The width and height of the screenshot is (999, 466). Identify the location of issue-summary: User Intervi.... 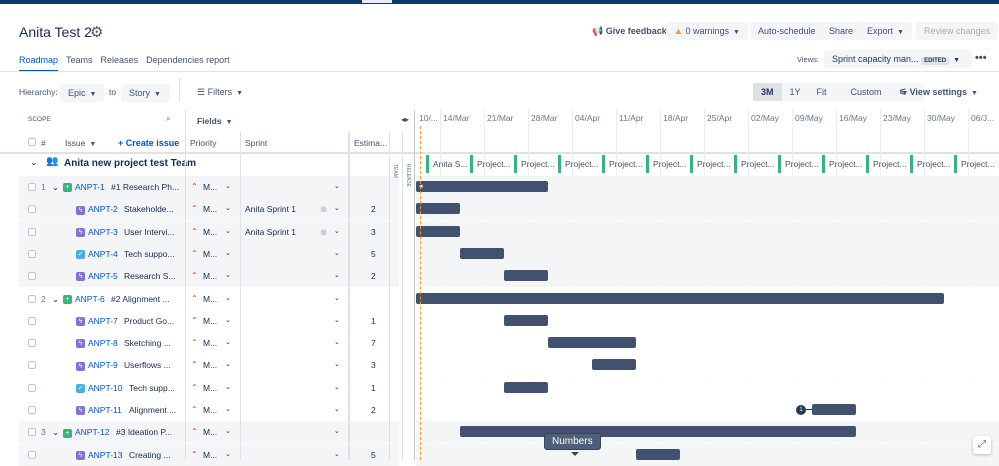
(154, 232).